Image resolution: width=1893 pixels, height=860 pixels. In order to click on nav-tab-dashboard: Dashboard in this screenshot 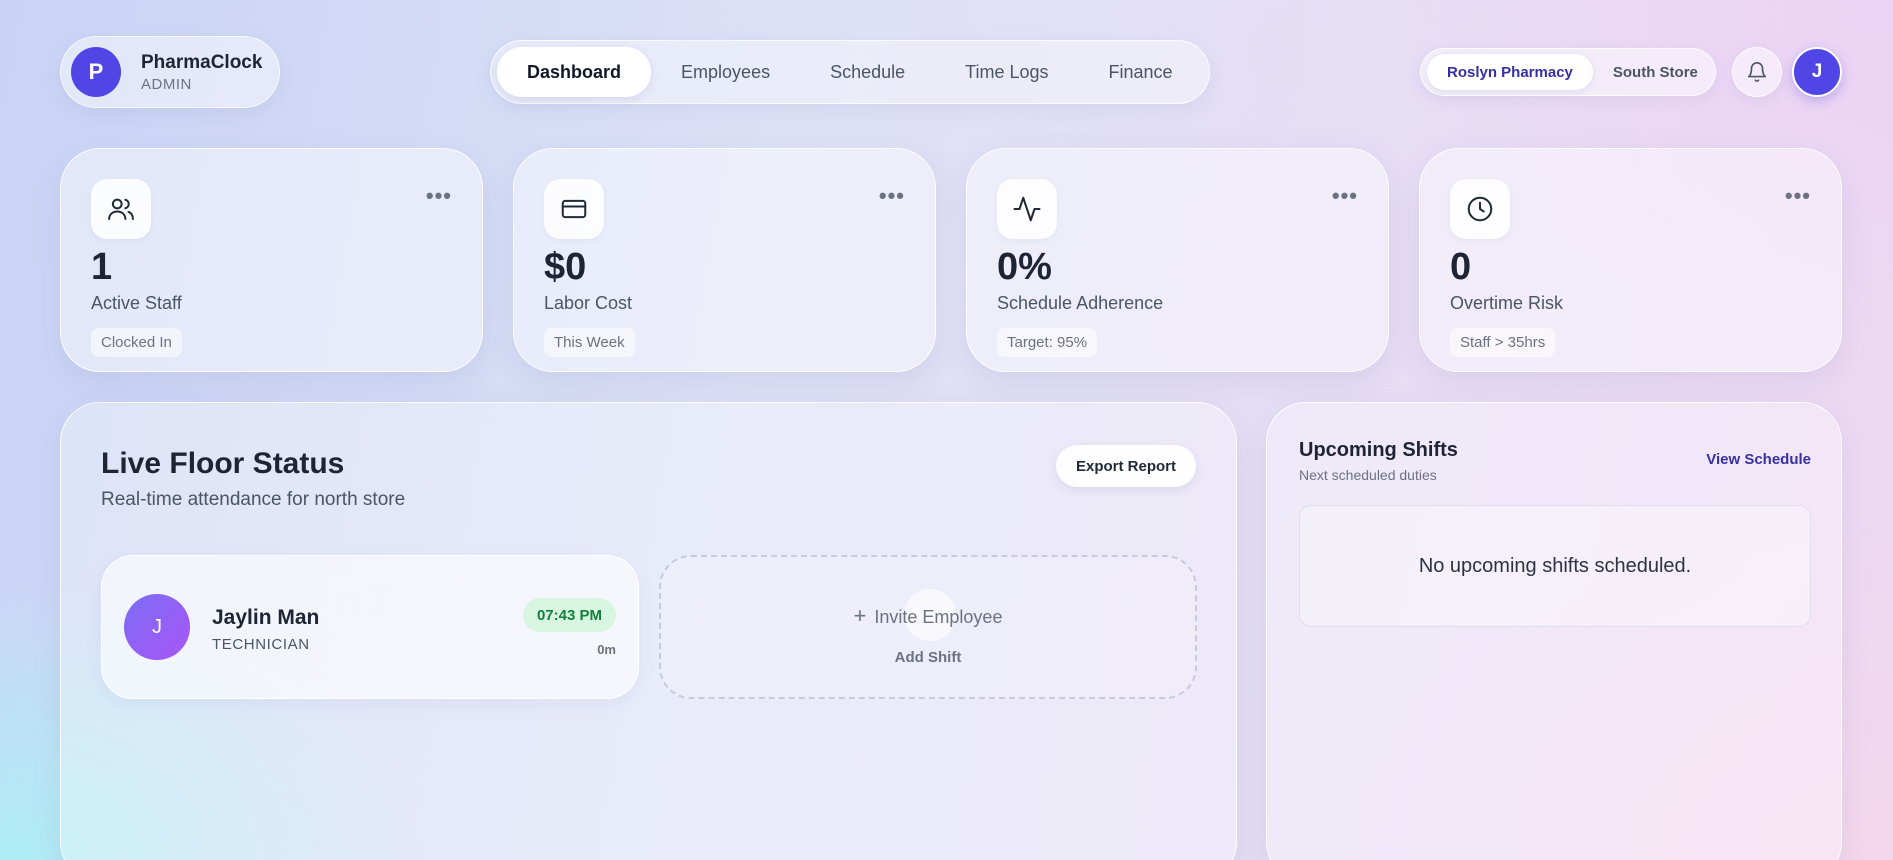, I will do `click(574, 72)`.